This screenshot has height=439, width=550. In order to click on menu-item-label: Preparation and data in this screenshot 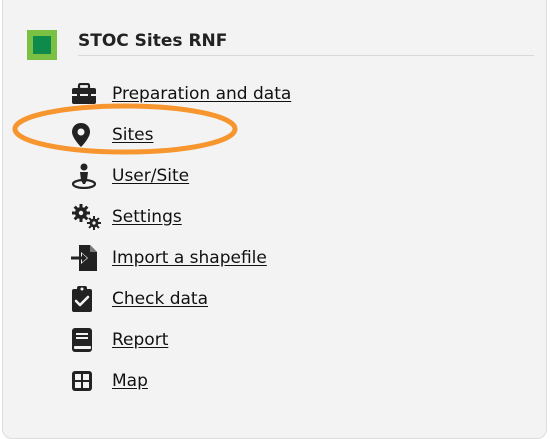, I will do `click(201, 94)`.